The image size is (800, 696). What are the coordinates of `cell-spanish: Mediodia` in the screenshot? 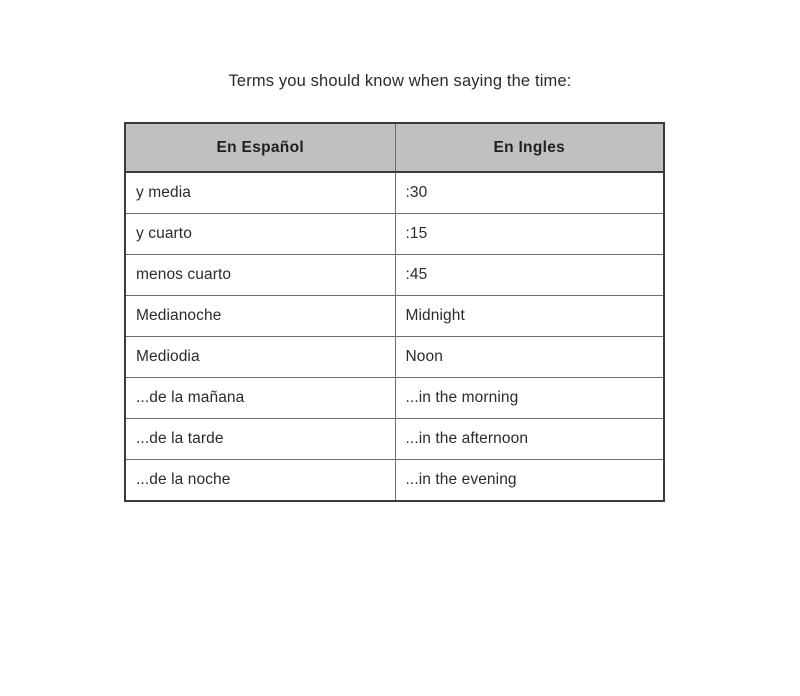 It's located at (260, 357).